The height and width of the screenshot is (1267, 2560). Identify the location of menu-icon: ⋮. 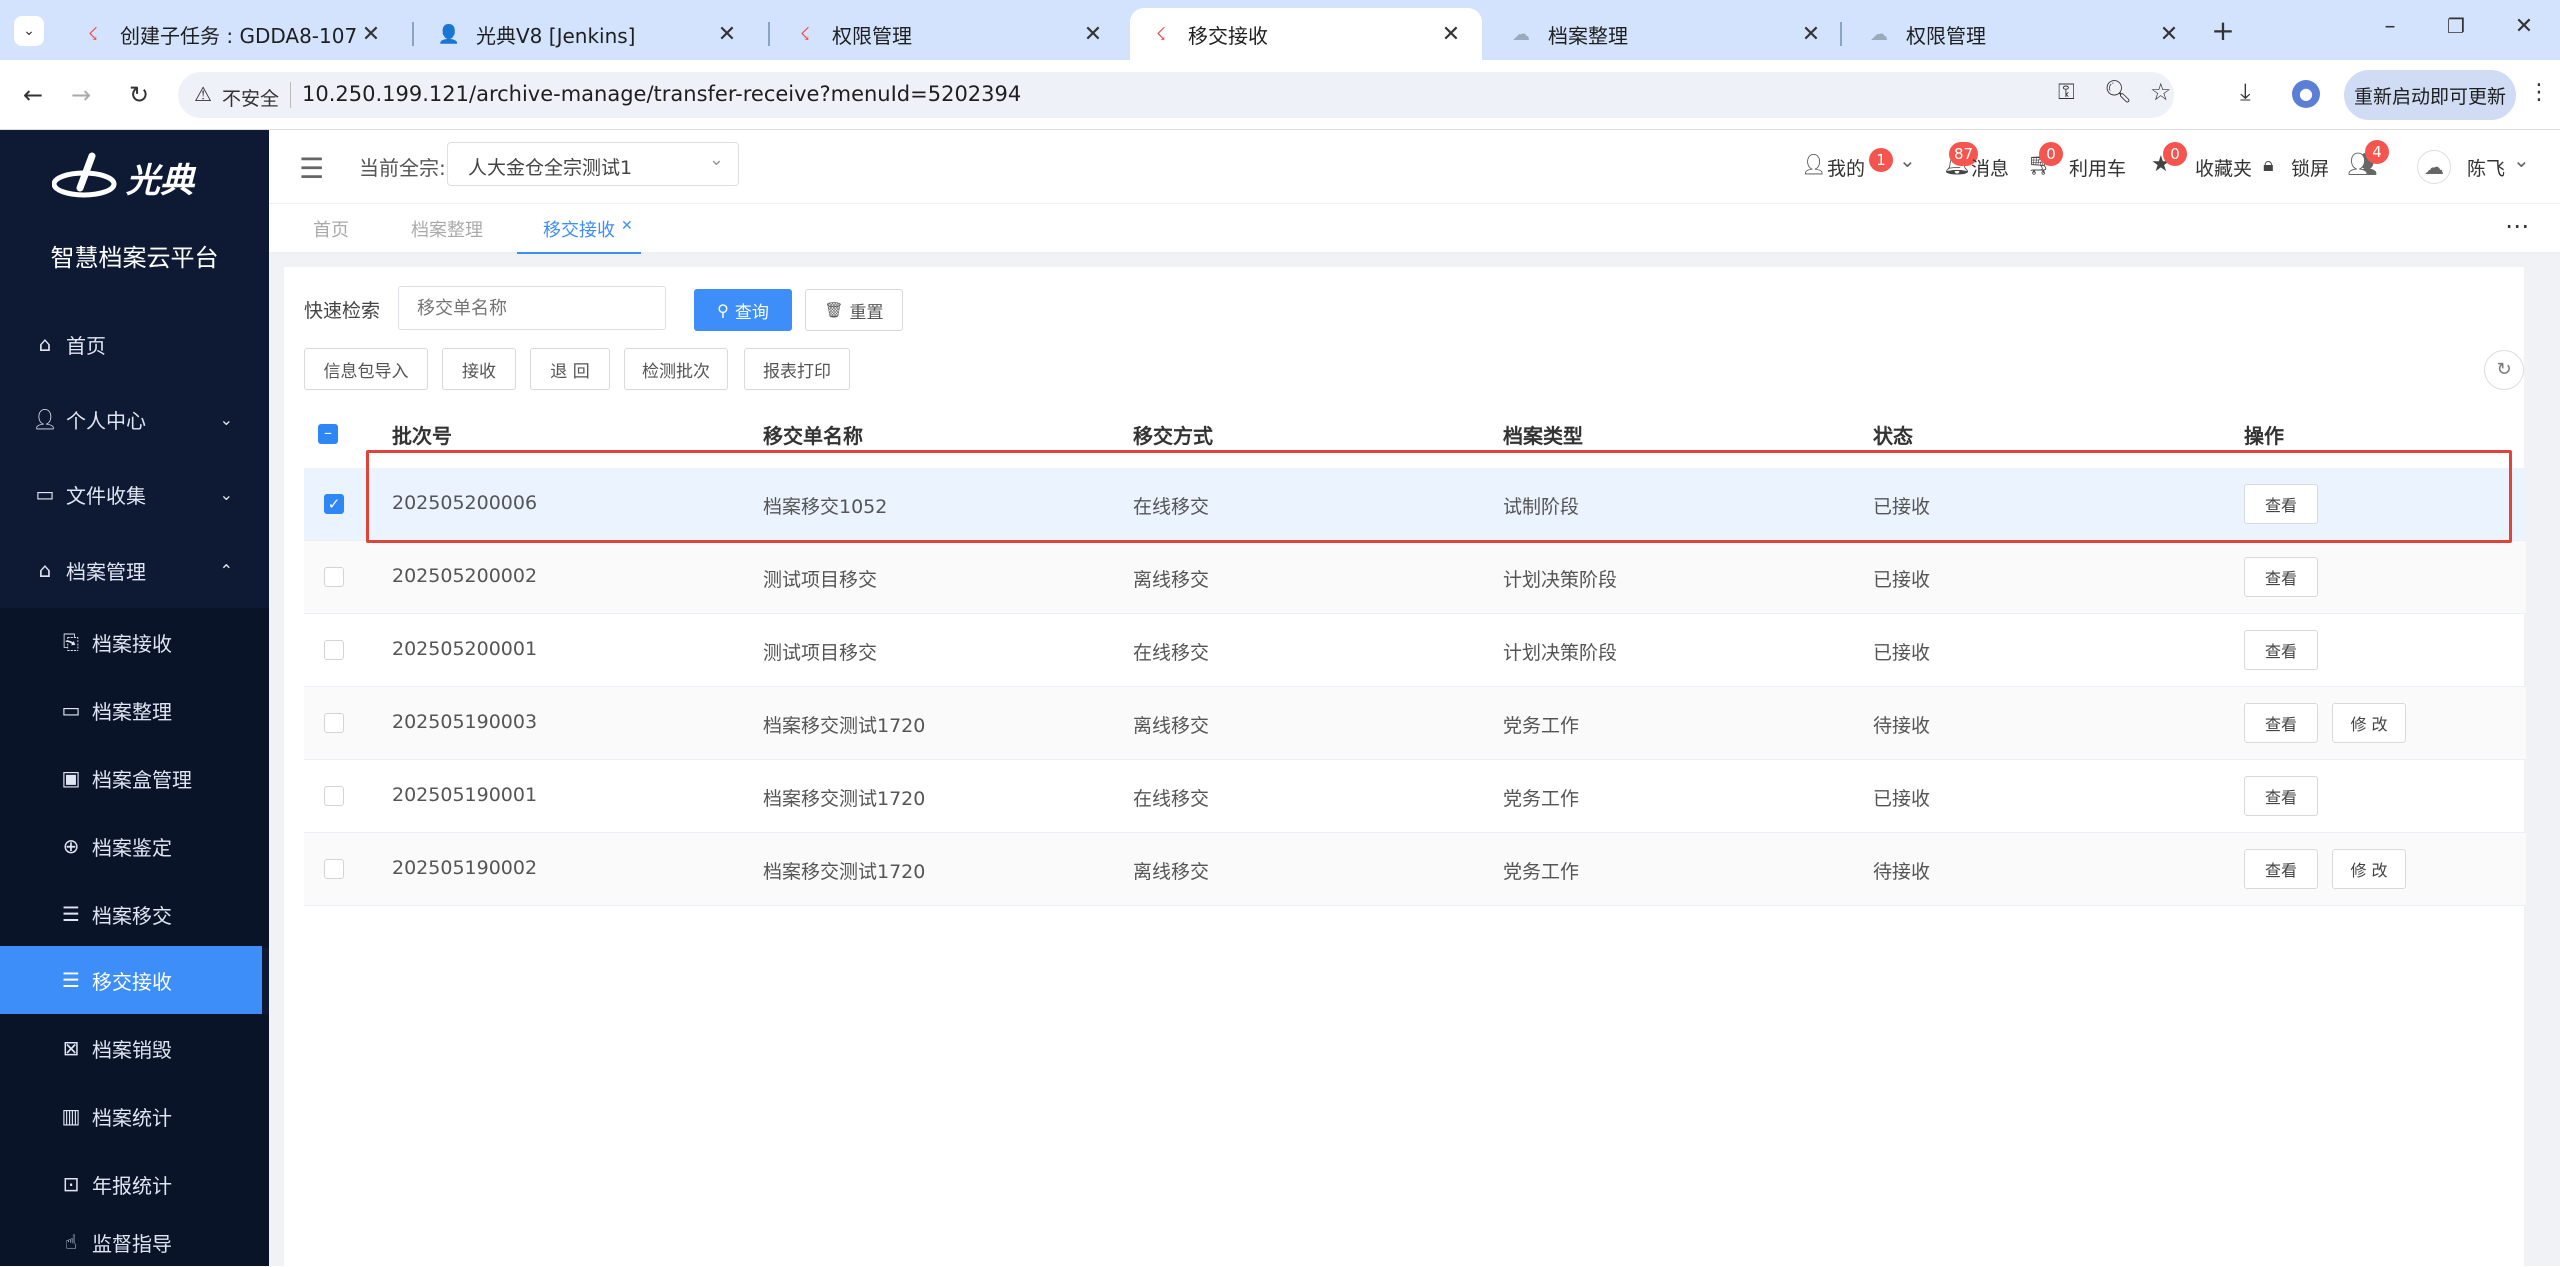
(2539, 92).